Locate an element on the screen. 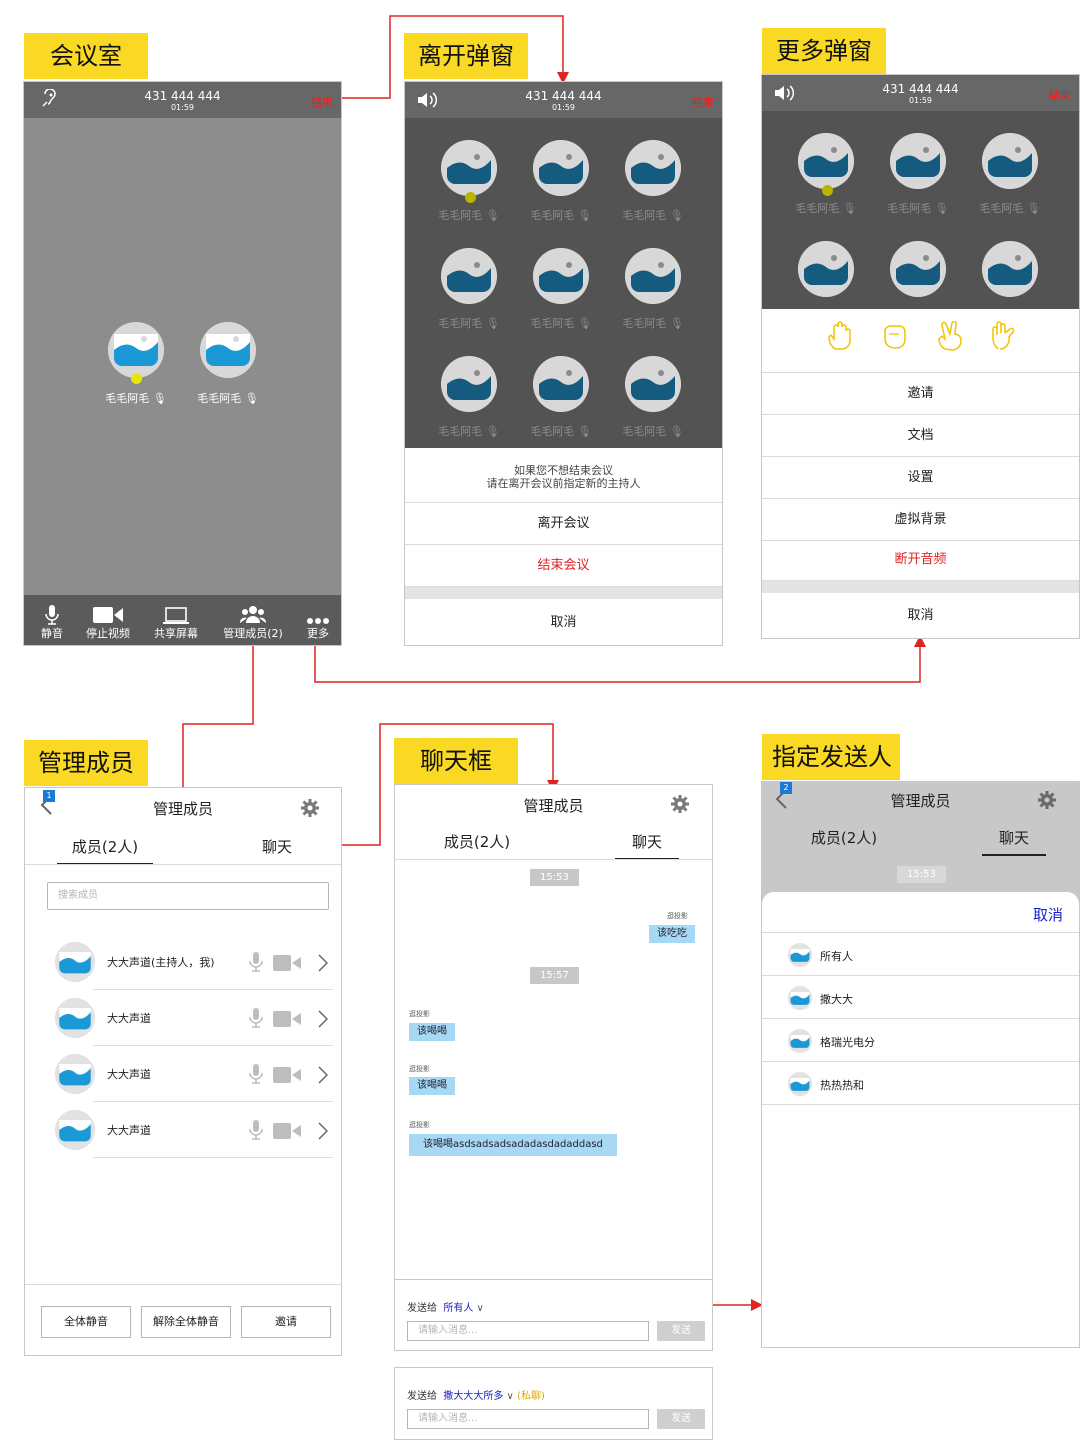  search-input: 搜索成员 is located at coordinates (188, 896).